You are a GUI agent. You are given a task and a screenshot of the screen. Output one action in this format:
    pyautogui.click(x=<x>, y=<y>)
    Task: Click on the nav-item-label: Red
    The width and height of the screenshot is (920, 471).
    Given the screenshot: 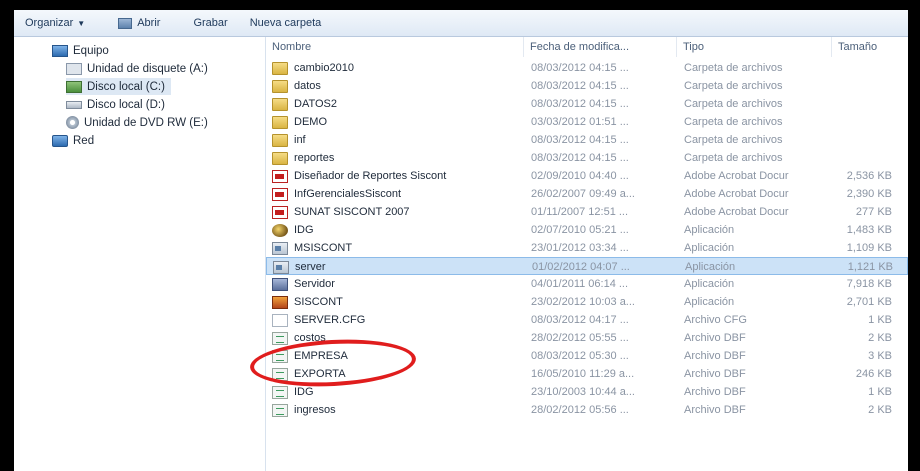 What is the action you would take?
    pyautogui.click(x=84, y=140)
    